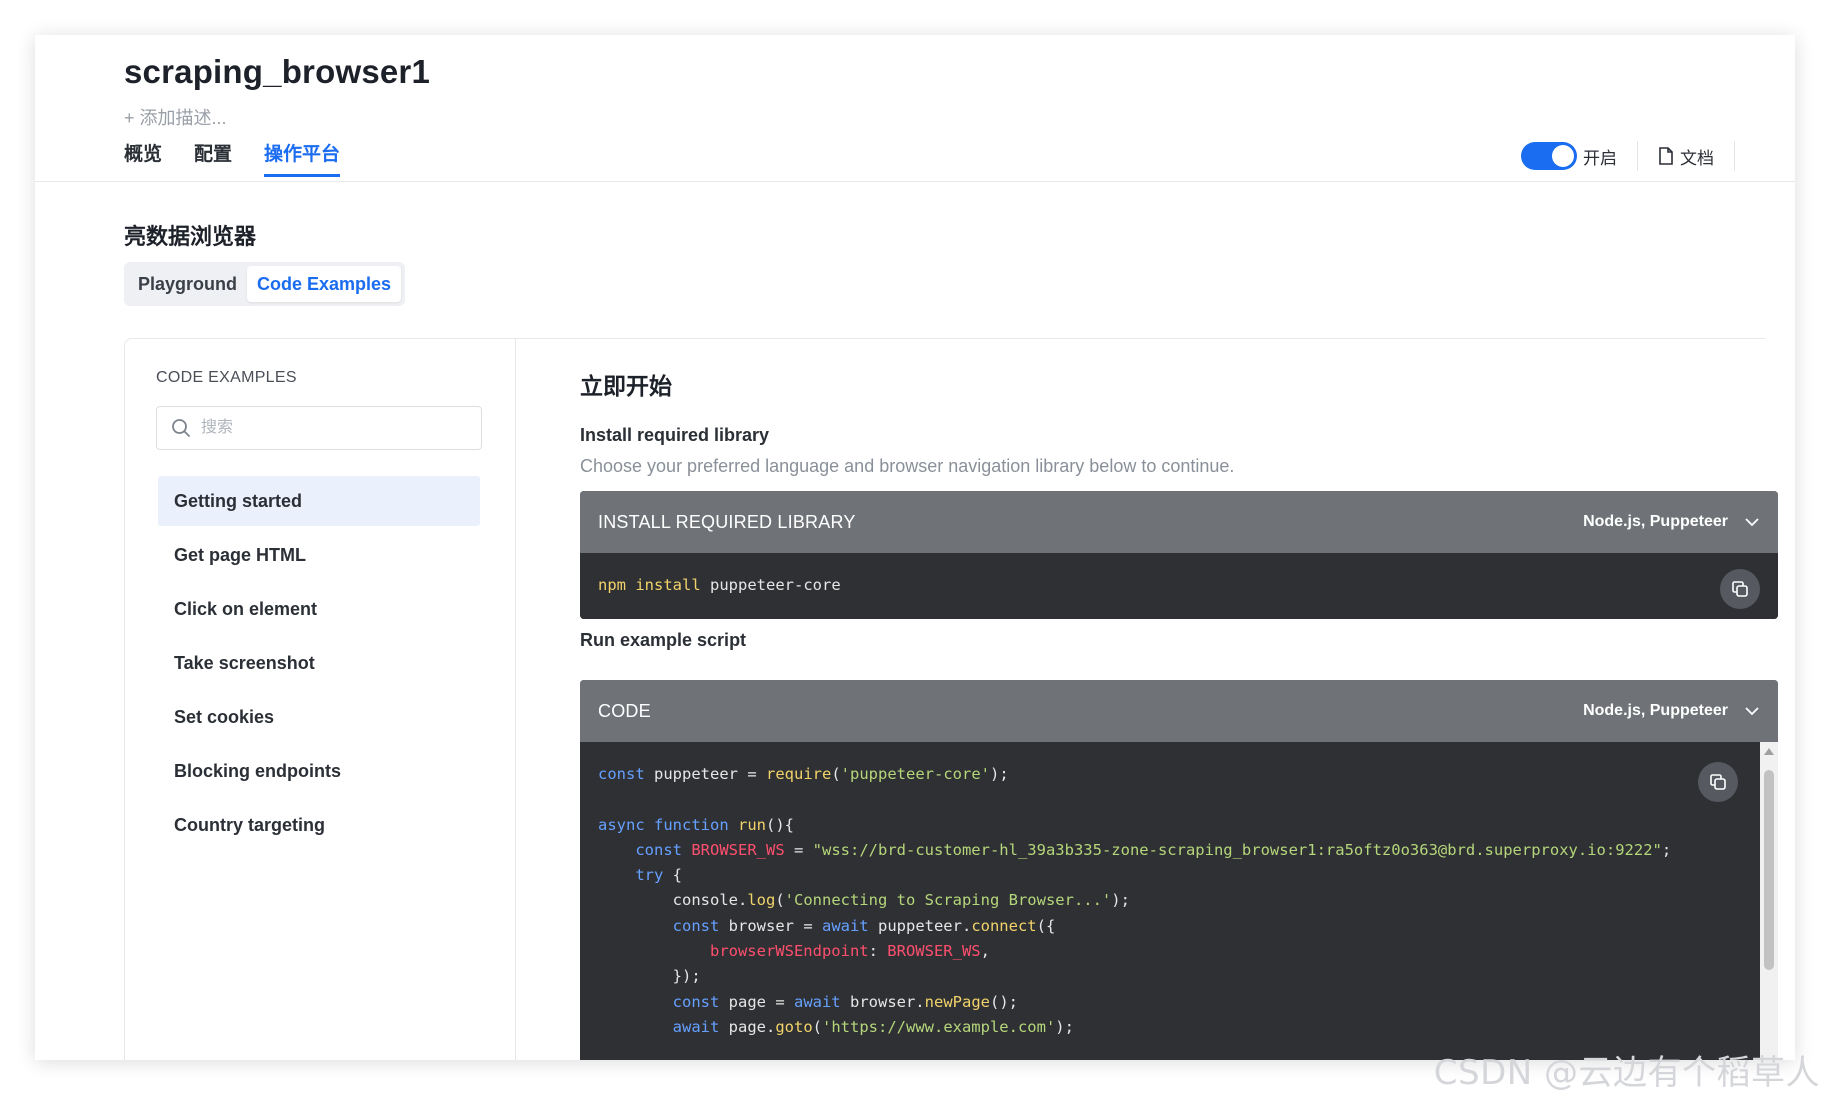 The height and width of the screenshot is (1100, 1832). I want to click on segment-code-examples: Code Examples, so click(324, 284).